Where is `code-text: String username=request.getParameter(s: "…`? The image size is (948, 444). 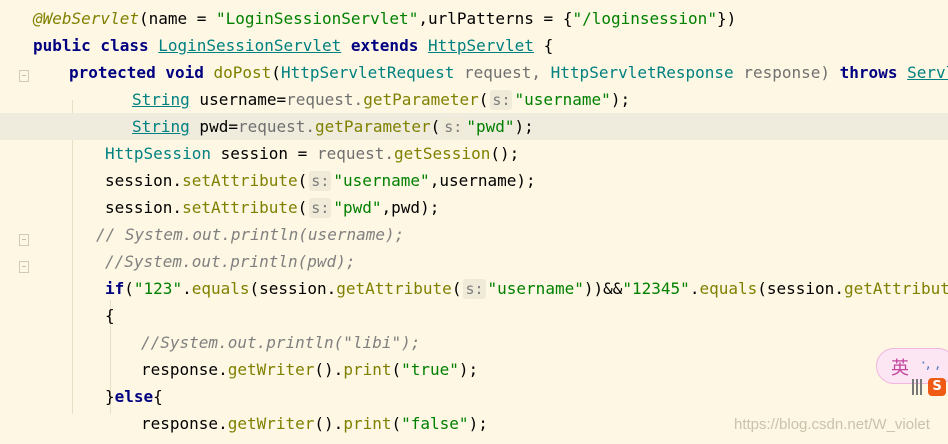 code-text: String username=request.getParameter(s: "… is located at coordinates (381, 99).